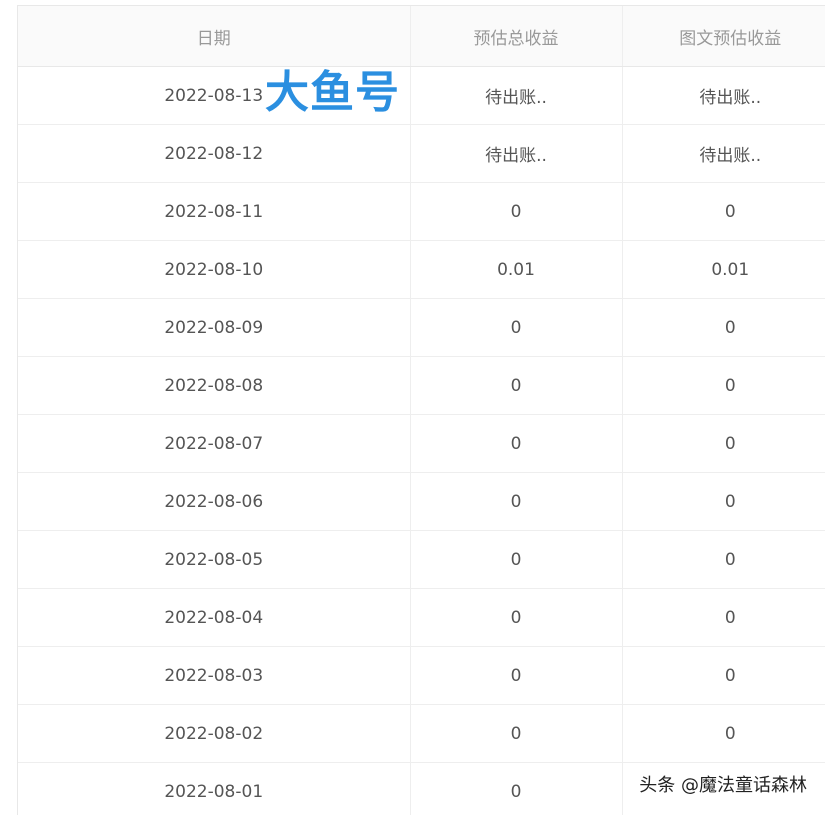  Describe the element at coordinates (214, 327) in the screenshot. I see `cell-date: 2022-08-09` at that location.